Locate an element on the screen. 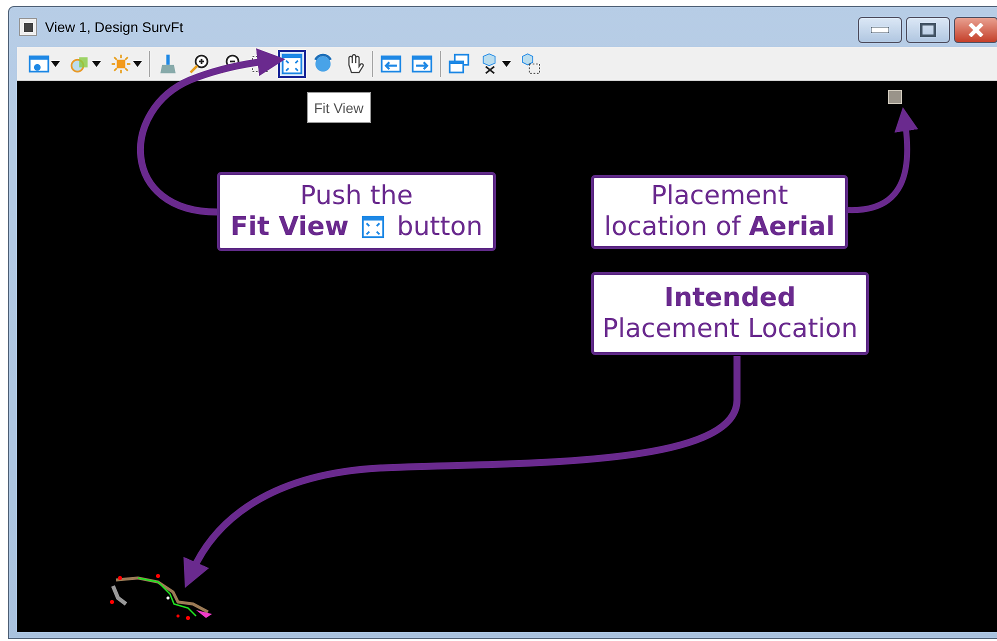  clip-mask-icon is located at coordinates (531, 63).